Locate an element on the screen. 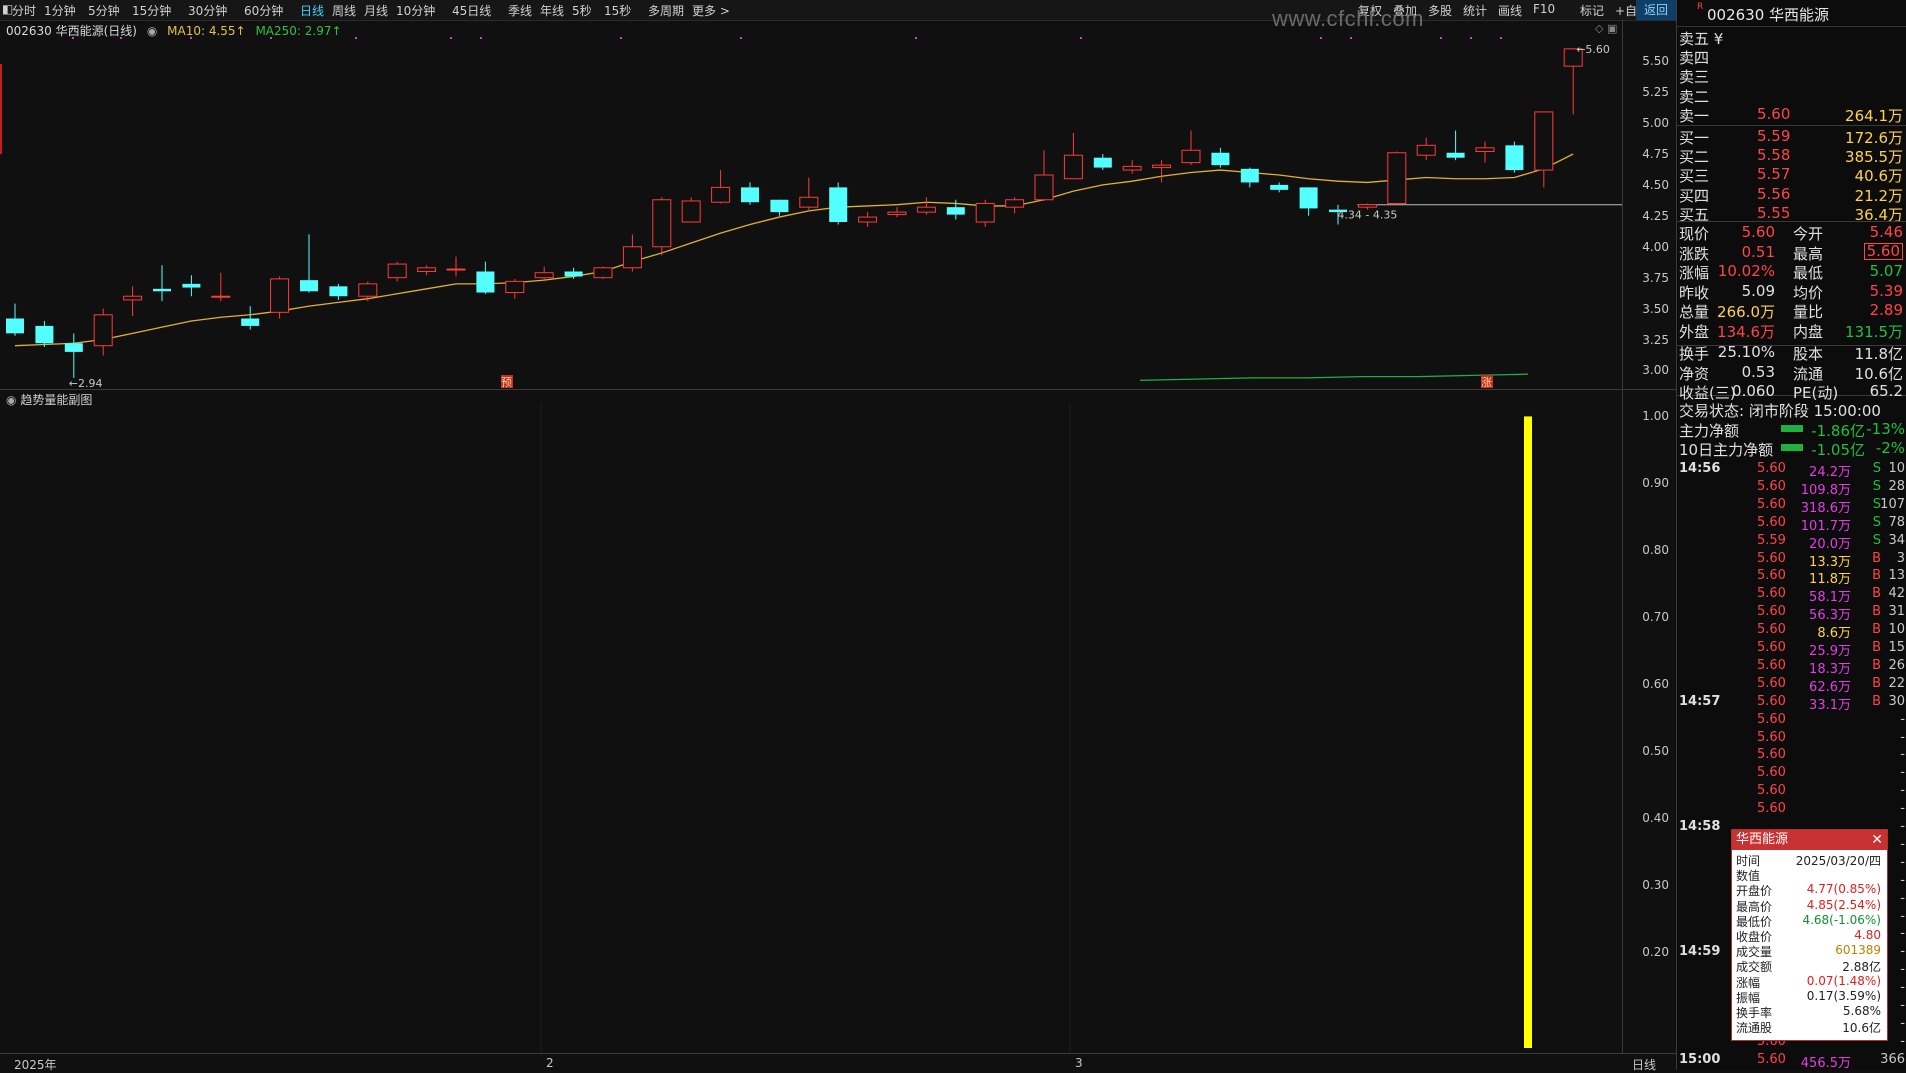 The height and width of the screenshot is (1073, 1906). popup-row: 成交量 601389 is located at coordinates (1809, 951).